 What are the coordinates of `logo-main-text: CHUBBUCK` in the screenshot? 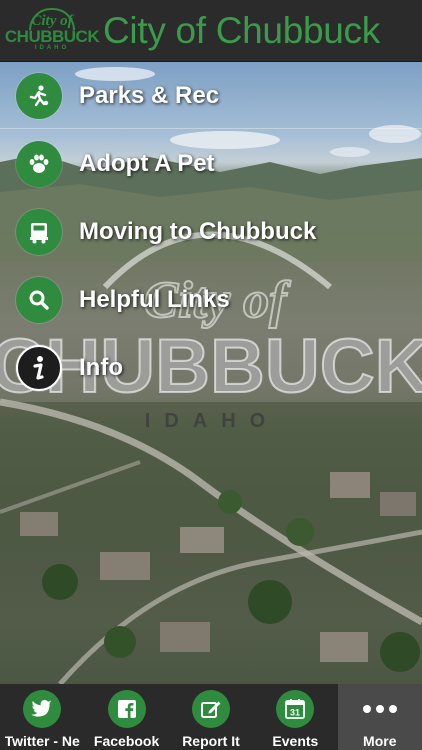 It's located at (52, 36).